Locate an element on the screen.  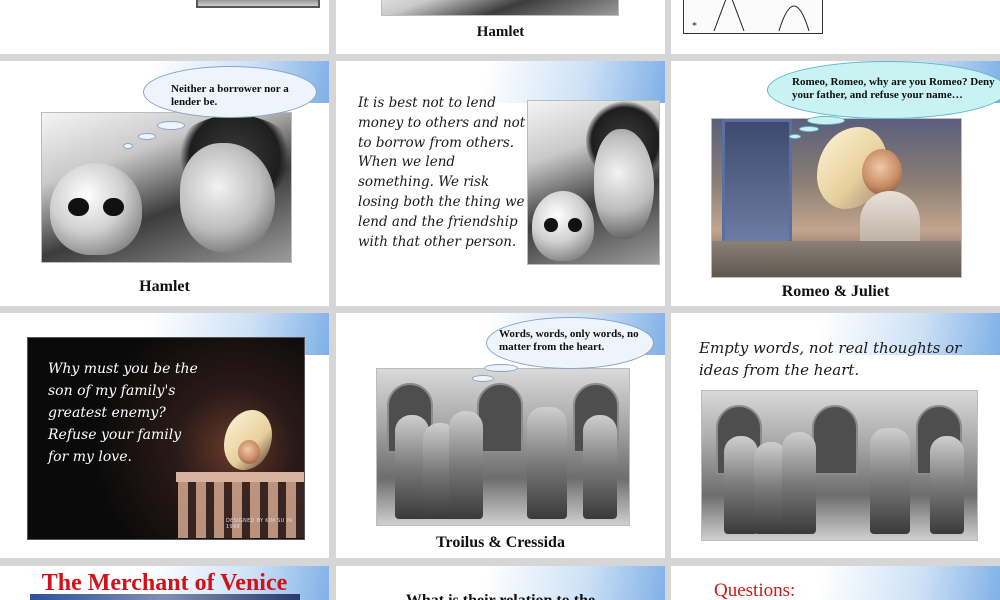
sketch-drawing: * * is located at coordinates (751, 16).